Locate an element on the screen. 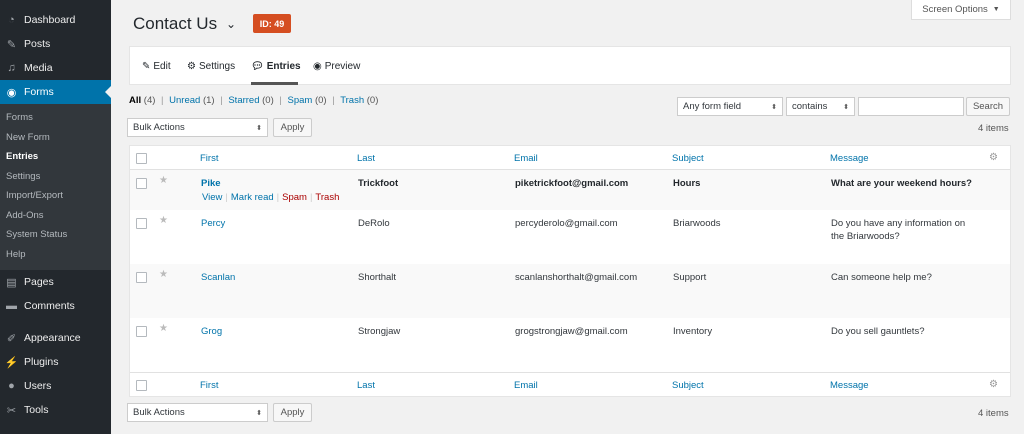 Image resolution: width=1024 pixels, height=434 pixels. toolbar-preview: ◉ Preview is located at coordinates (336, 66).